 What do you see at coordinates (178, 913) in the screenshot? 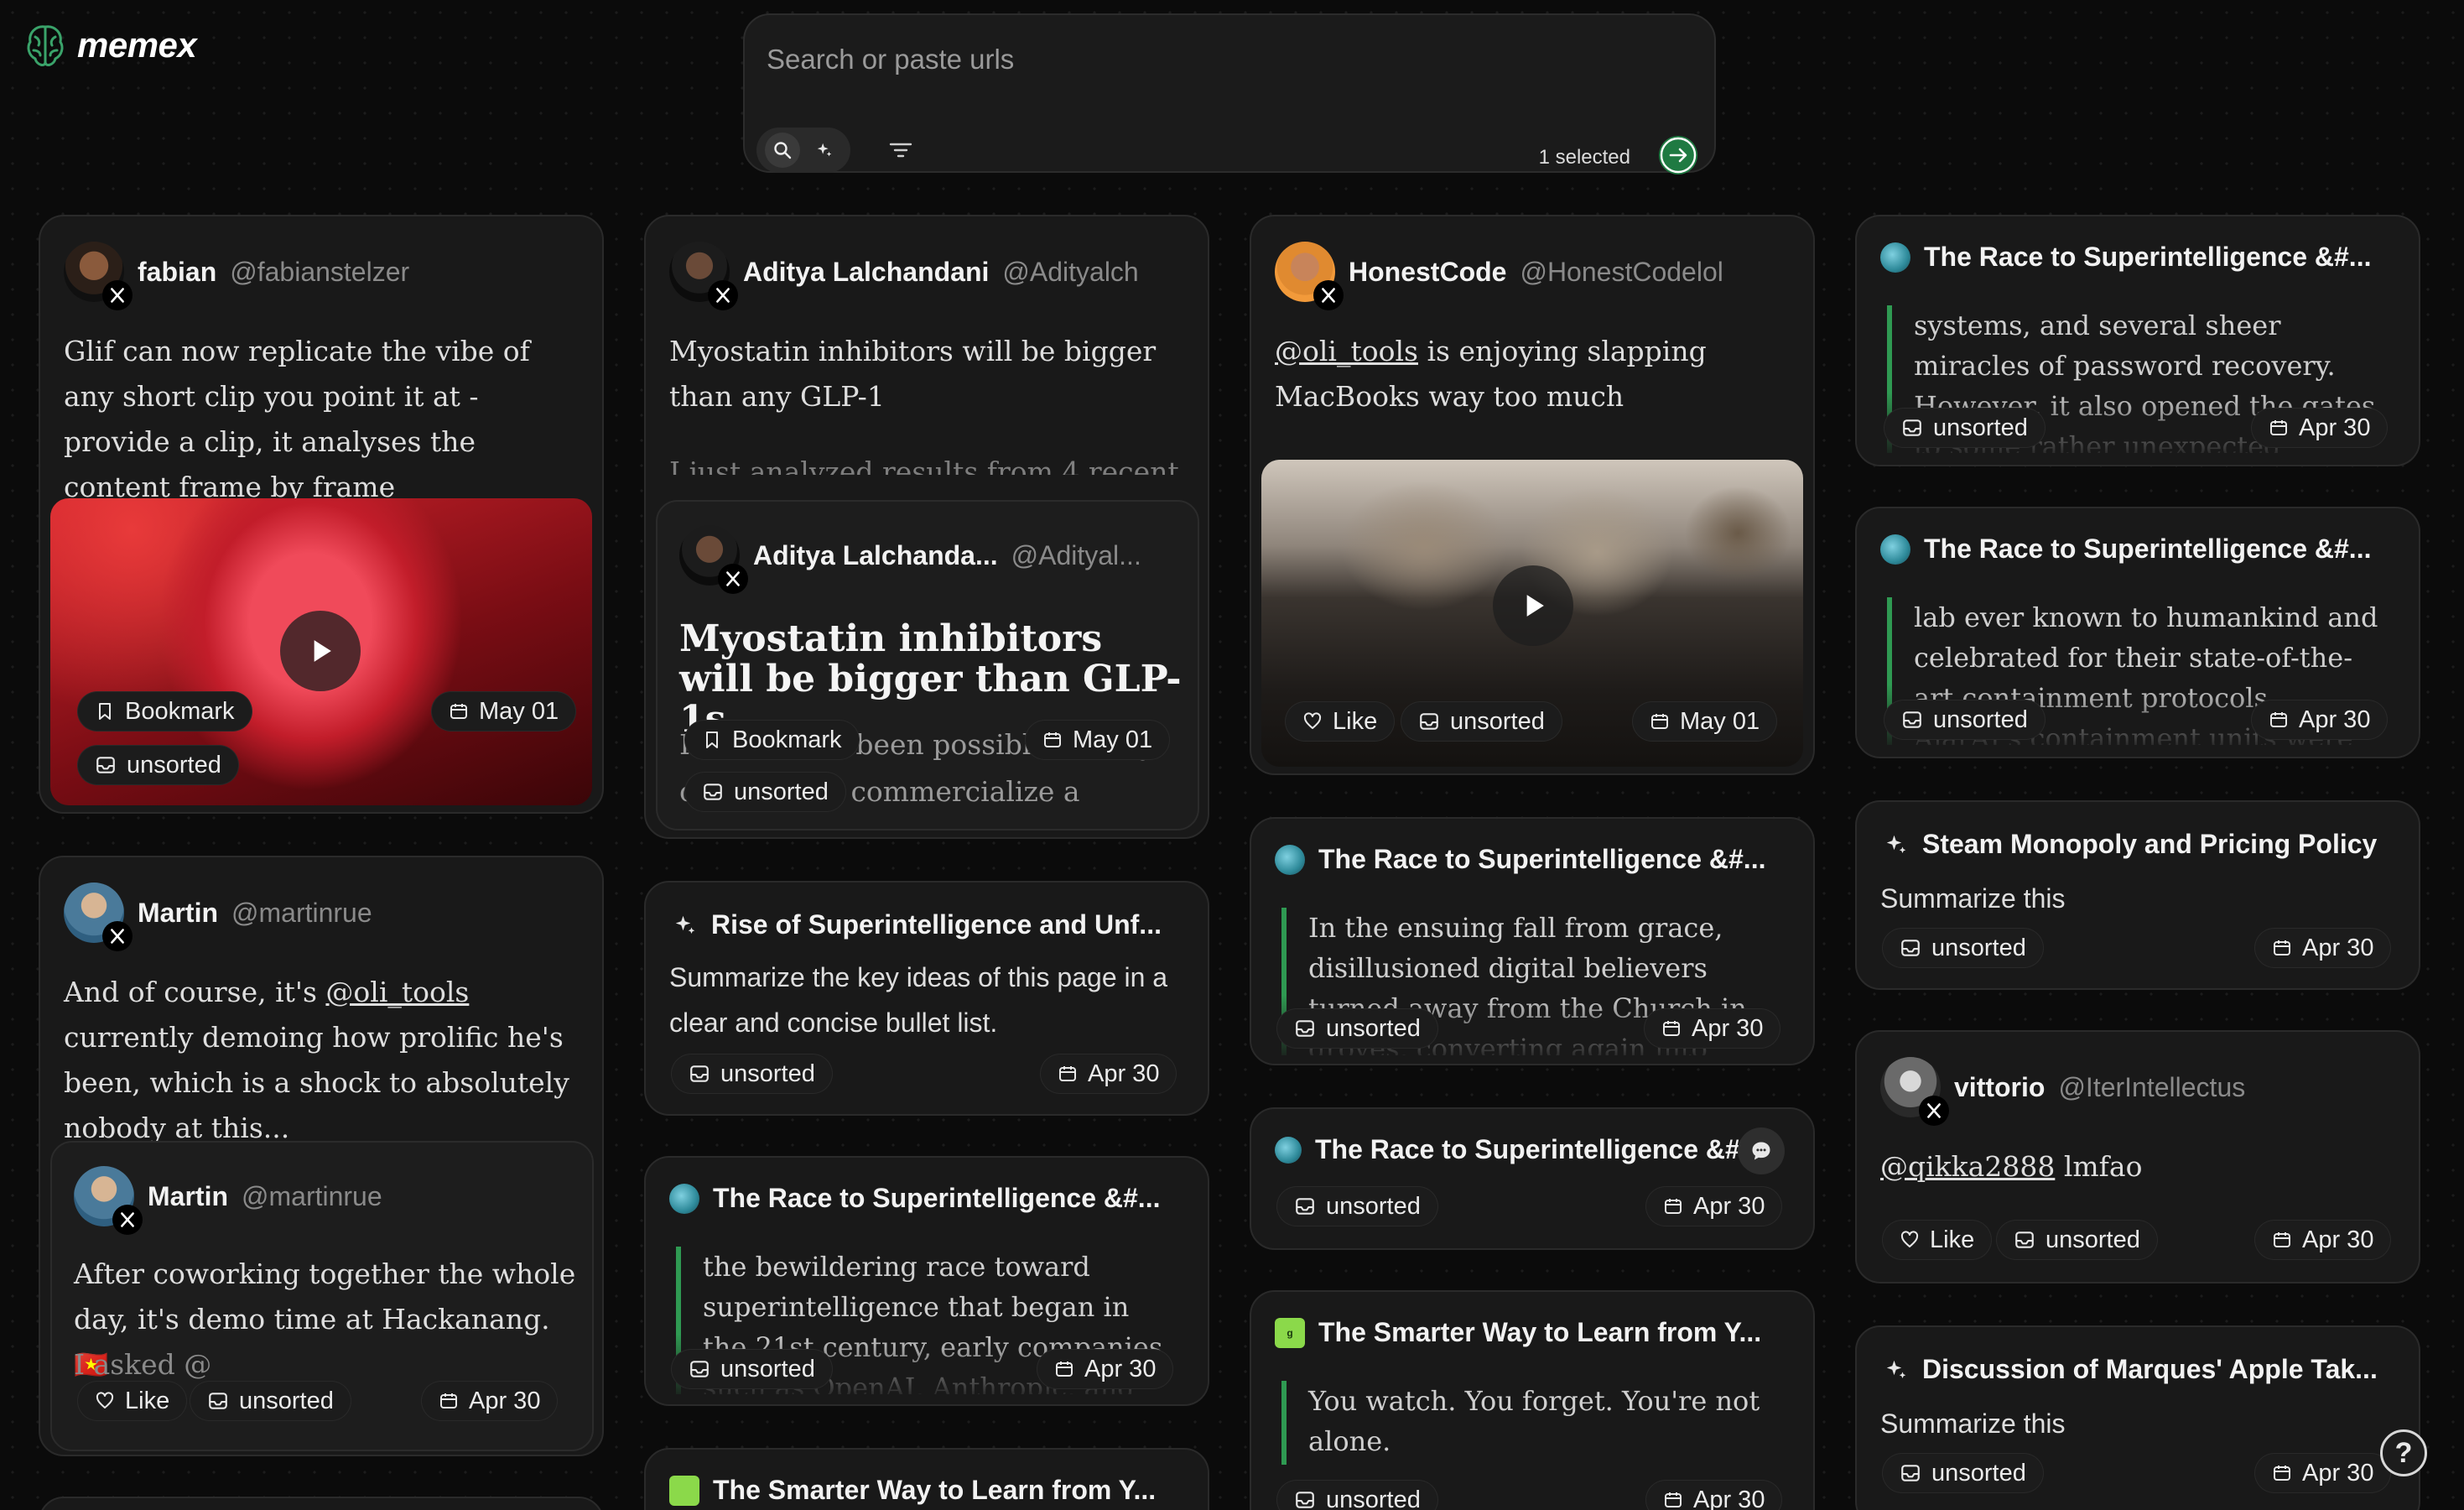
I see `author-name: Martin` at bounding box center [178, 913].